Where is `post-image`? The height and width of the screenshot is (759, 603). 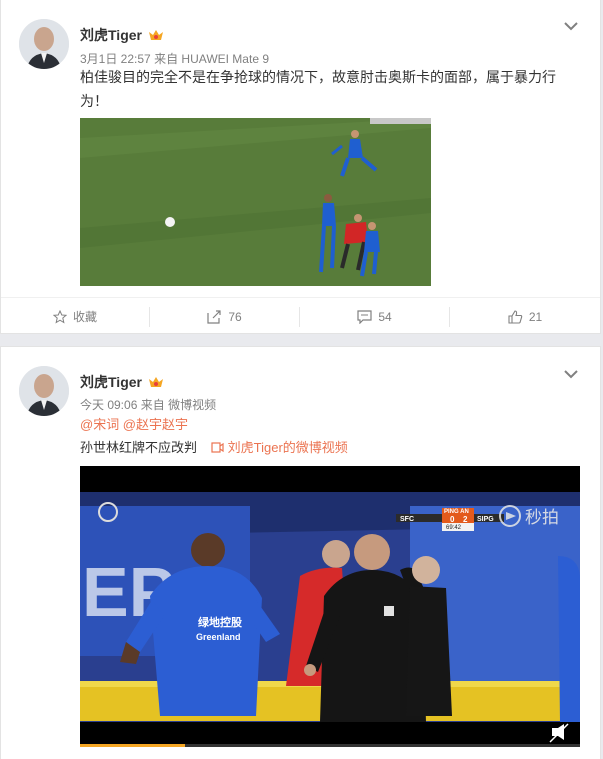 post-image is located at coordinates (255, 202).